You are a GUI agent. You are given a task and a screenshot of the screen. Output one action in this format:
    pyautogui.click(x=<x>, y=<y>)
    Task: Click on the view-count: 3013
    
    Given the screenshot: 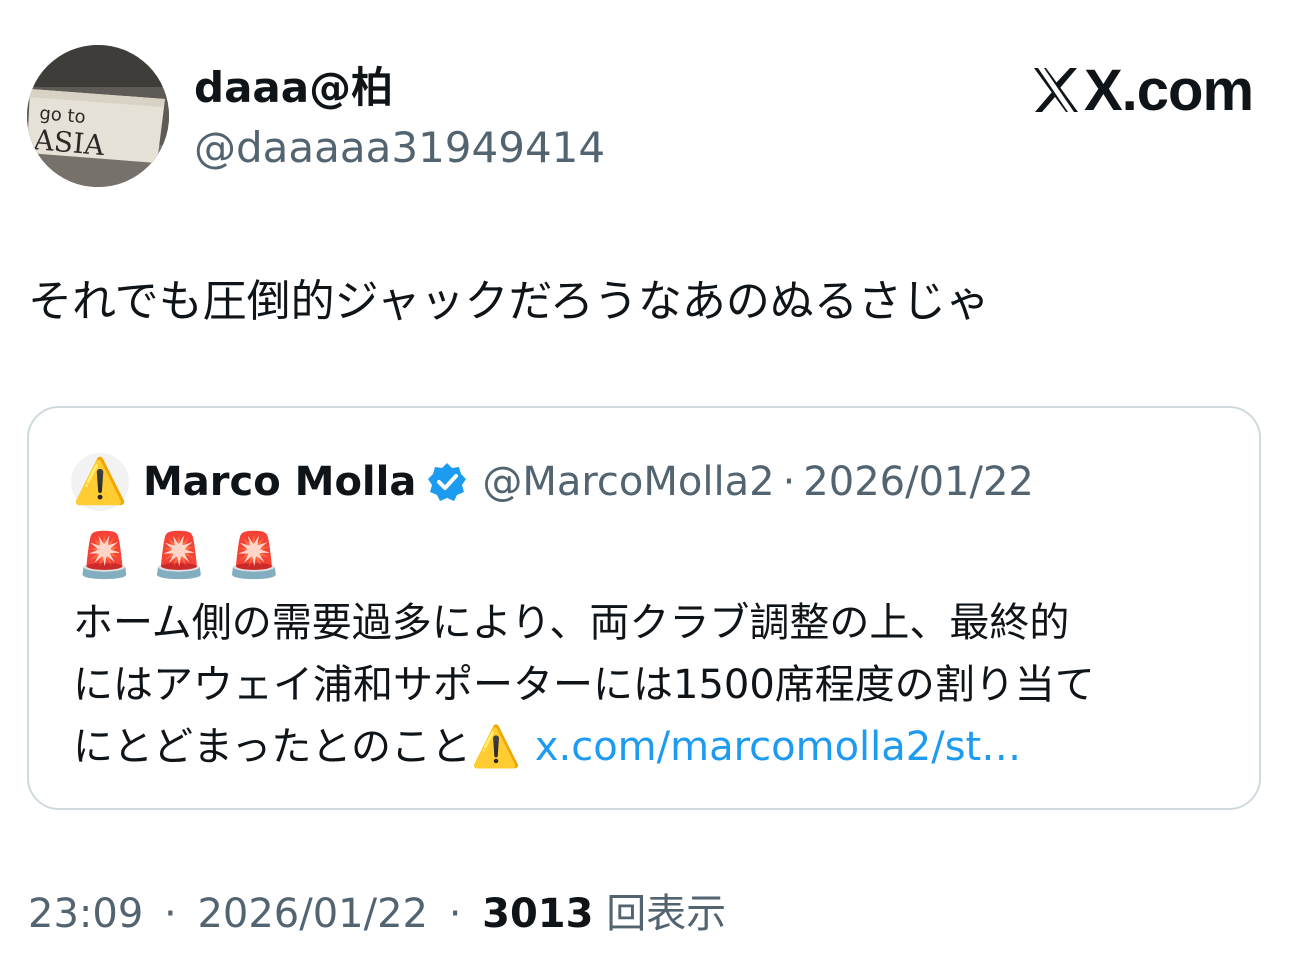 What is the action you would take?
    pyautogui.click(x=537, y=914)
    